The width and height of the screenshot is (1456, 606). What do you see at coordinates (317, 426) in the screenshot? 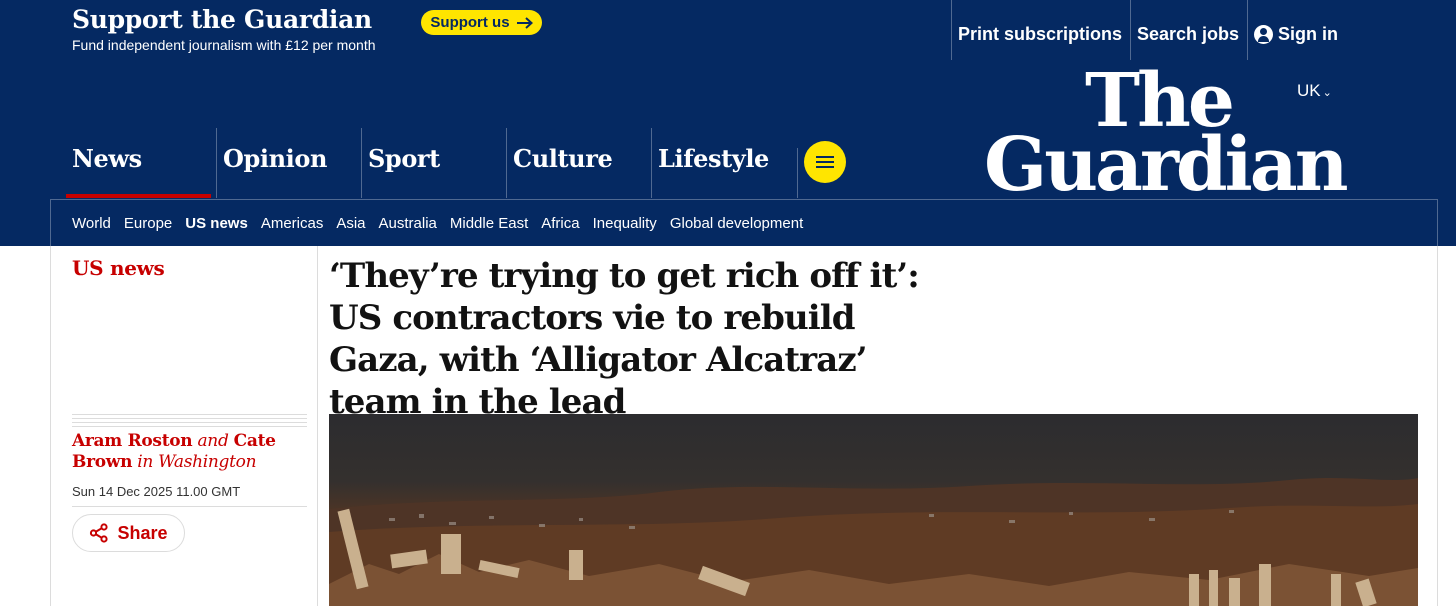
I see `column-divider` at bounding box center [317, 426].